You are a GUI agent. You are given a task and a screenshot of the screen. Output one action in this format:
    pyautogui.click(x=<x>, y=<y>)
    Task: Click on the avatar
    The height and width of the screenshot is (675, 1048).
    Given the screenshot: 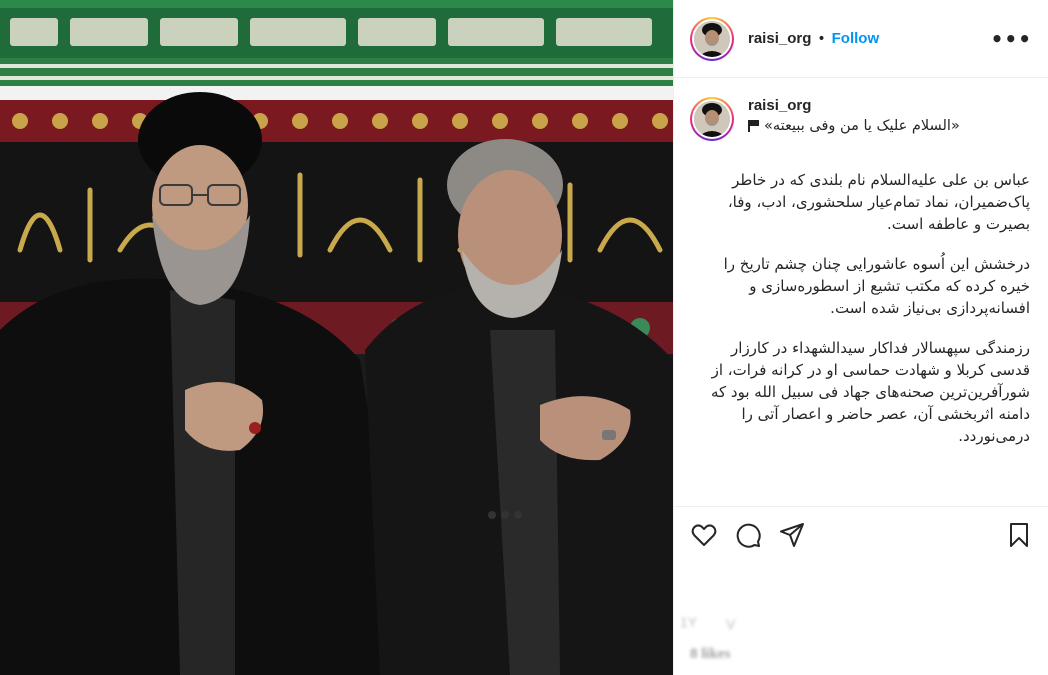 What is the action you would take?
    pyautogui.click(x=712, y=38)
    